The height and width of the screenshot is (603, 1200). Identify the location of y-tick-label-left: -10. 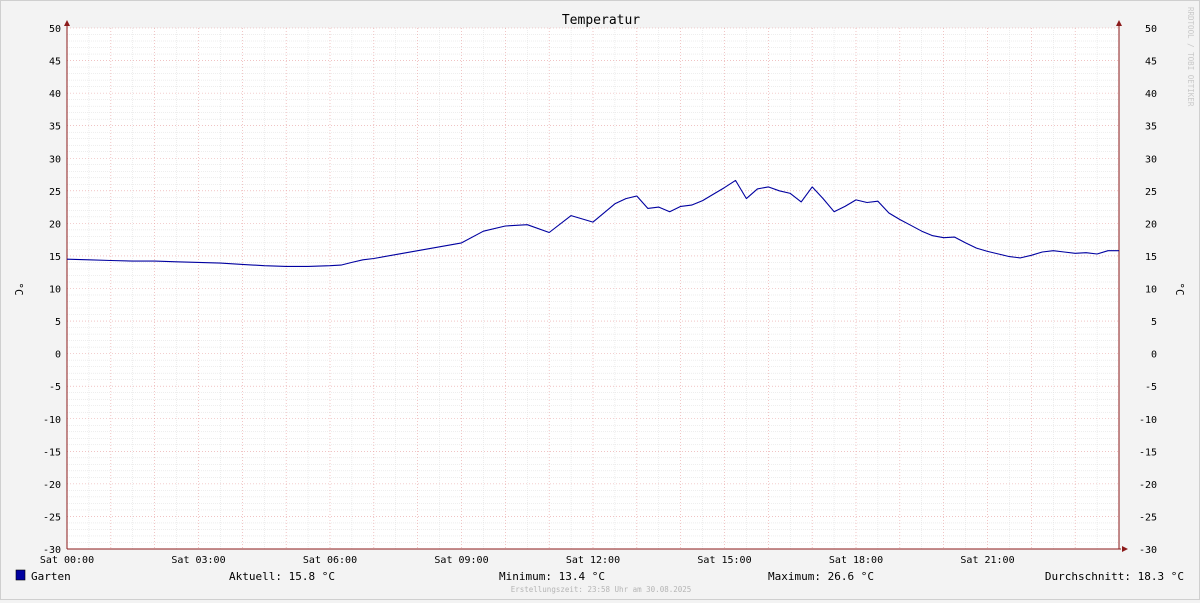
(52, 420).